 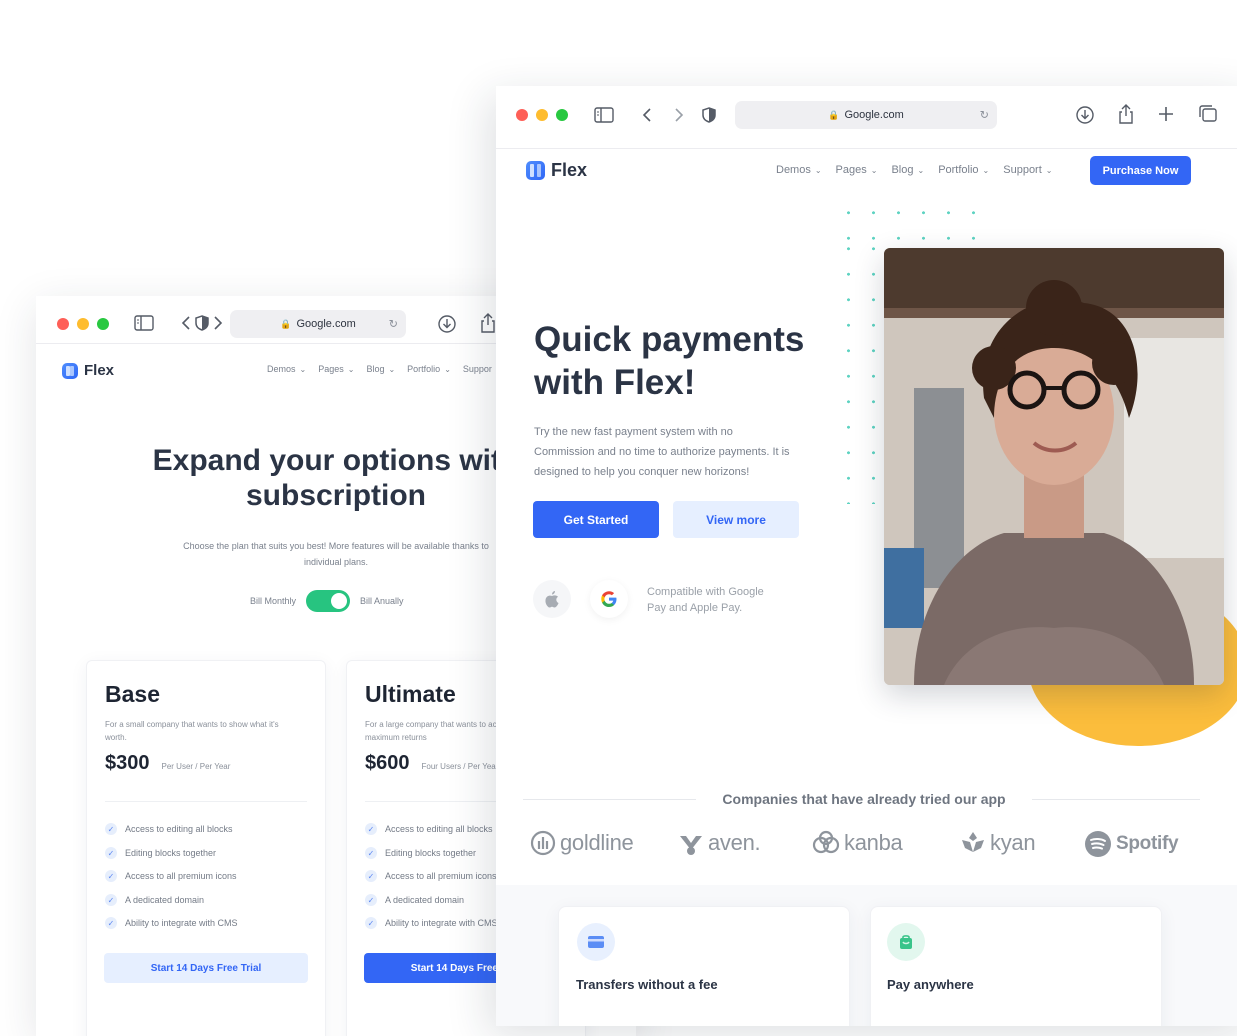 I want to click on plan-name: Ultimate, so click(x=410, y=694).